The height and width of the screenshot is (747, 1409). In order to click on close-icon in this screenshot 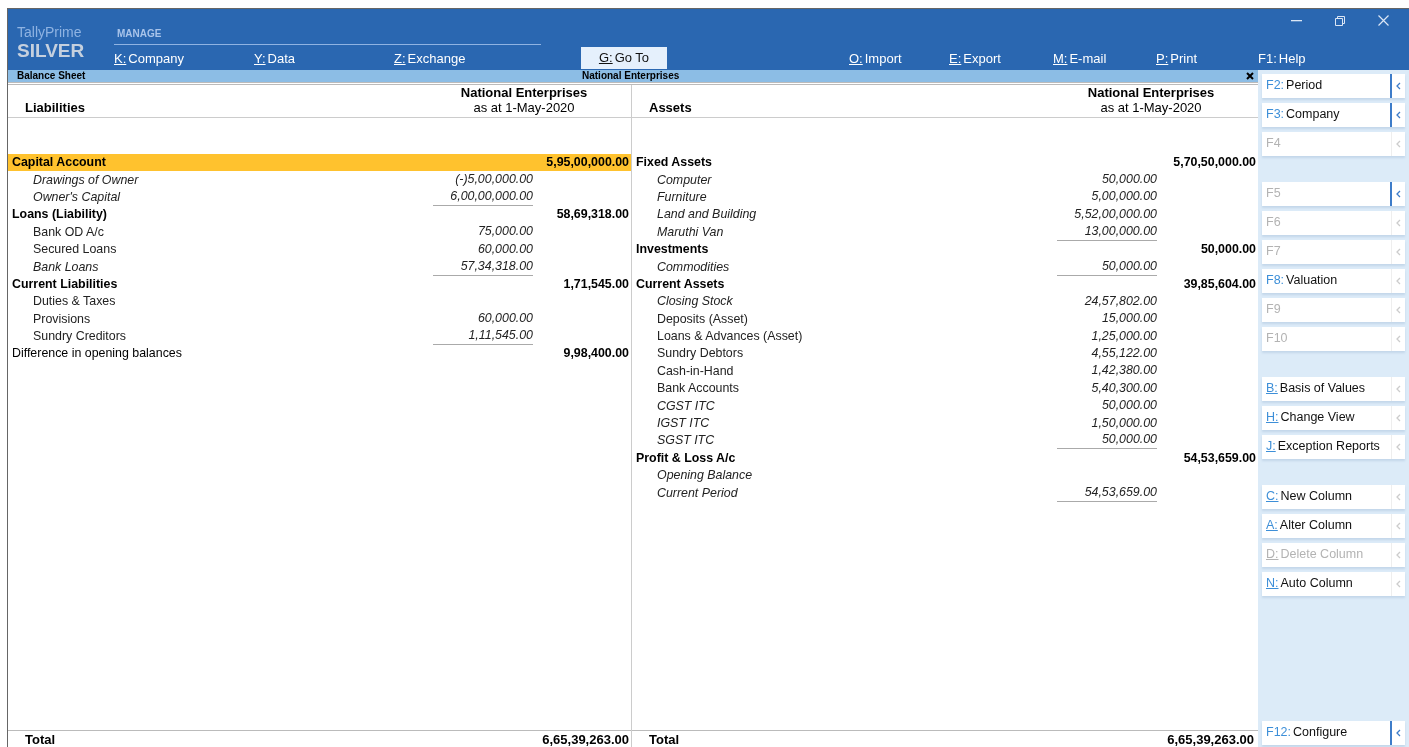, I will do `click(1250, 76)`.